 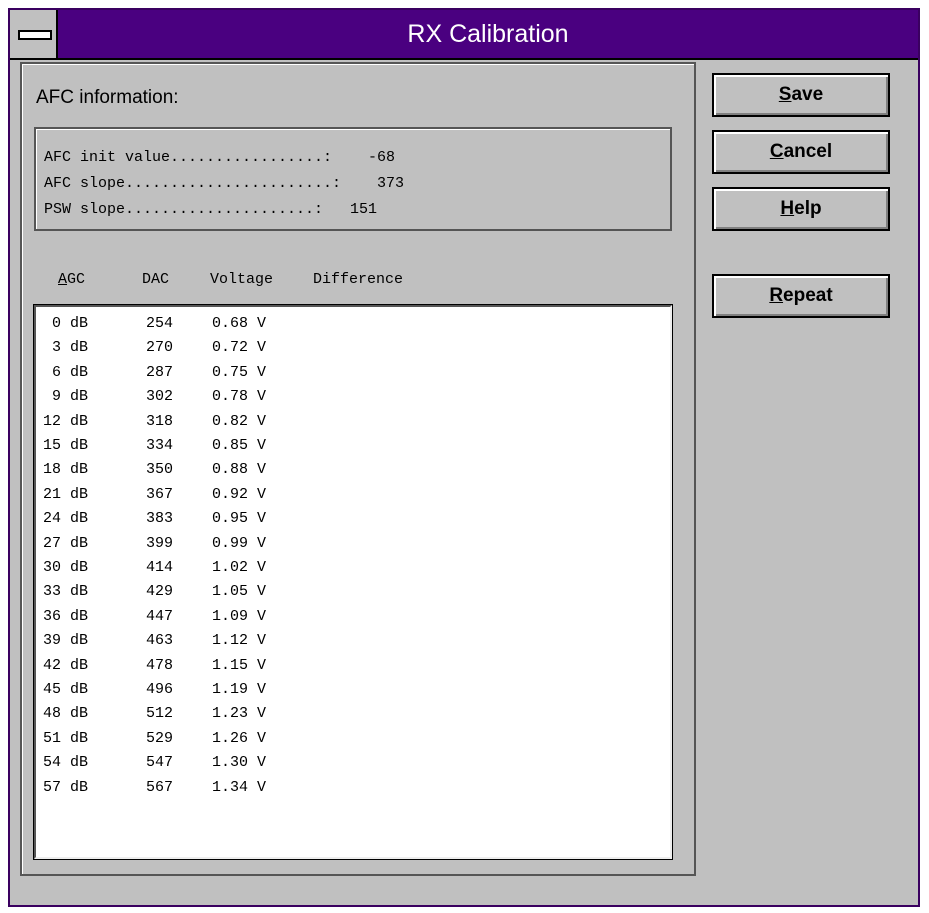 What do you see at coordinates (65, 421) in the screenshot?
I see `agc-cell: 12 dB` at bounding box center [65, 421].